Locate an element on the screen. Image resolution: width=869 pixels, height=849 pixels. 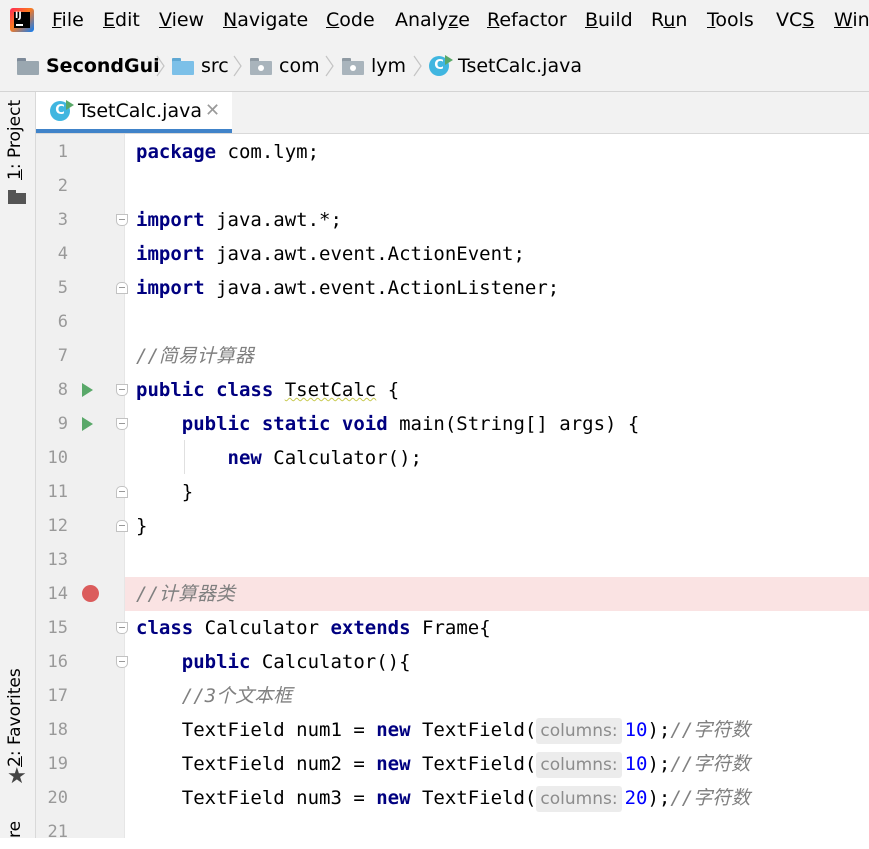
code-token: Calculator(); is located at coordinates (341, 458).